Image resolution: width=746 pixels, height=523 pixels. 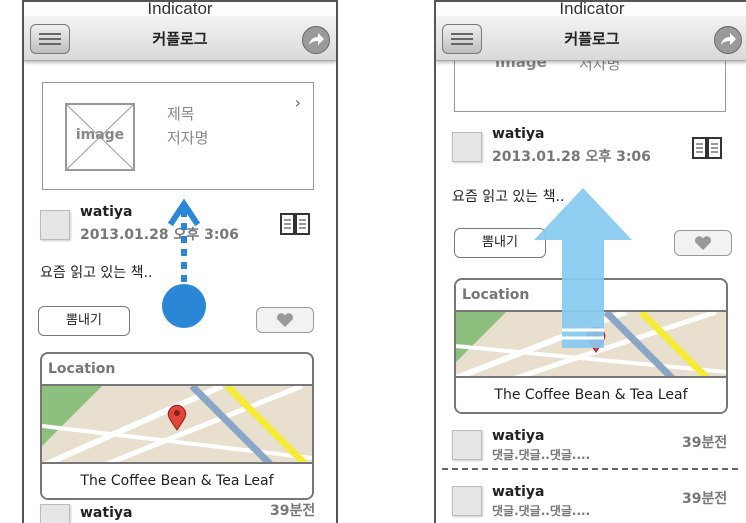 I want to click on image-label: image, so click(x=100, y=135).